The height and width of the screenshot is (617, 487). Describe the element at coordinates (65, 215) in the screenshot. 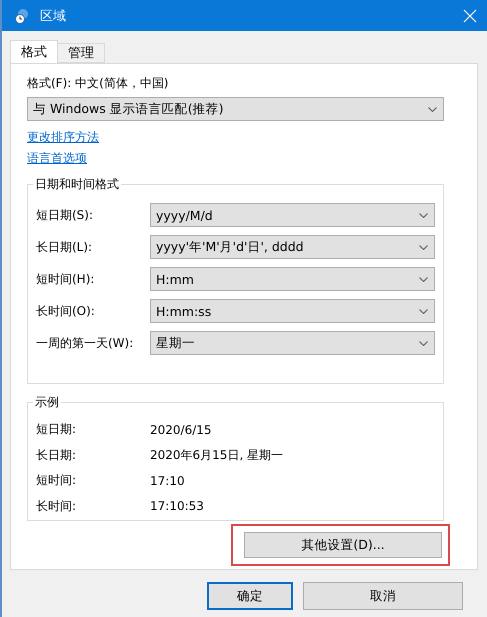

I see `field-label: 短日期(S):` at that location.